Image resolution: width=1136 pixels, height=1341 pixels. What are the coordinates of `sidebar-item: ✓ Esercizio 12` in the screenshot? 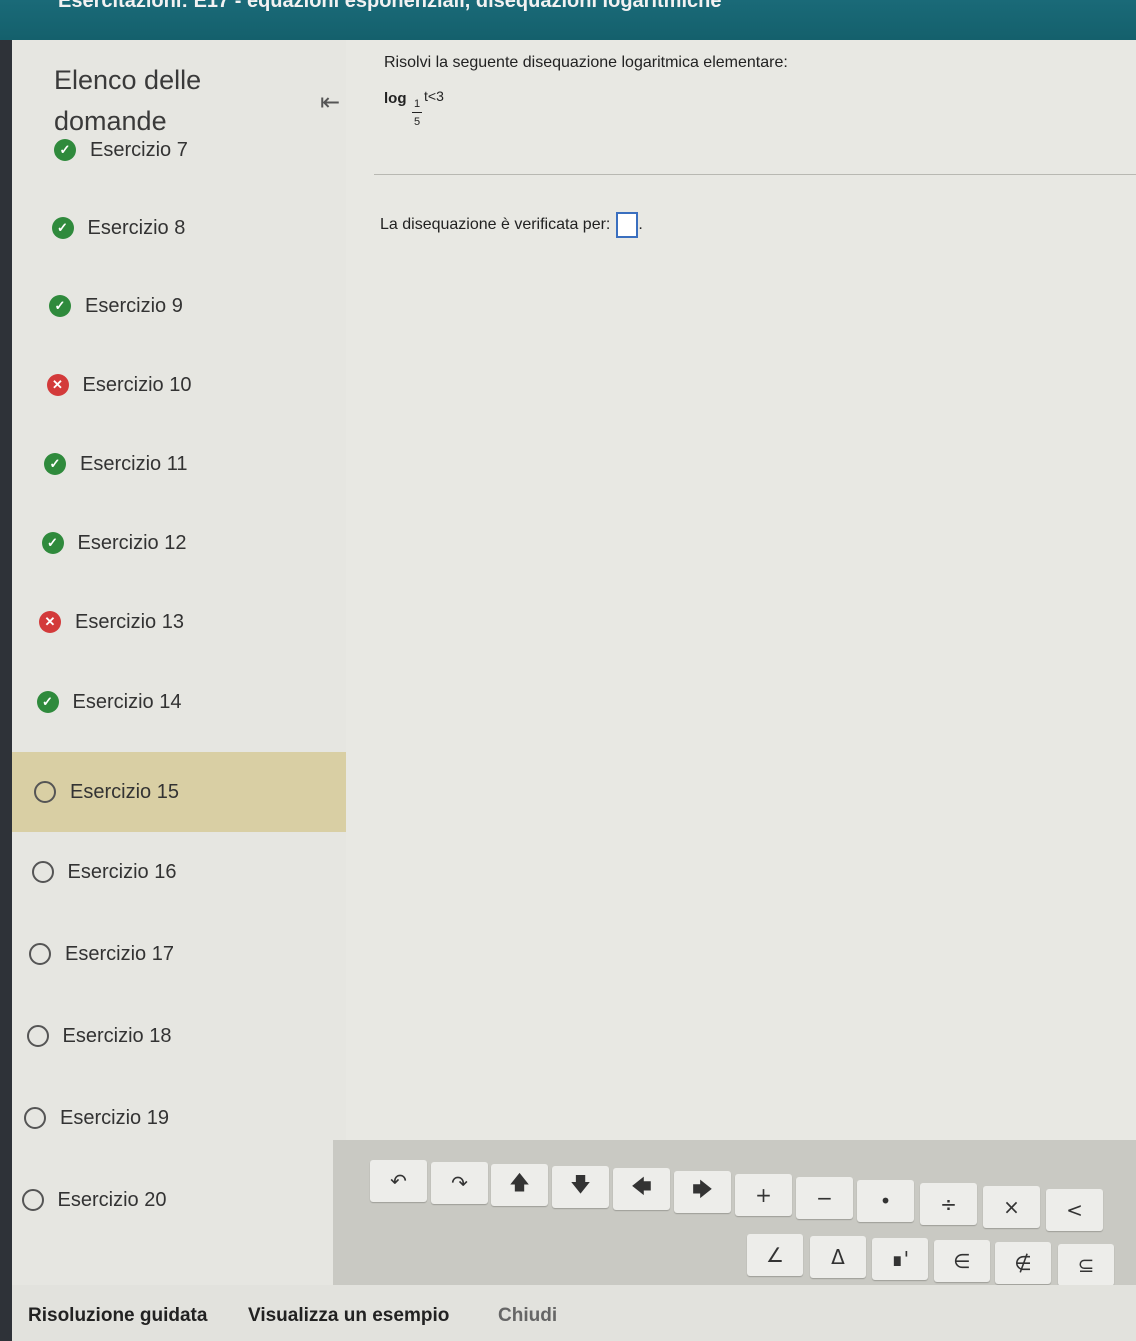 It's located at (179, 543).